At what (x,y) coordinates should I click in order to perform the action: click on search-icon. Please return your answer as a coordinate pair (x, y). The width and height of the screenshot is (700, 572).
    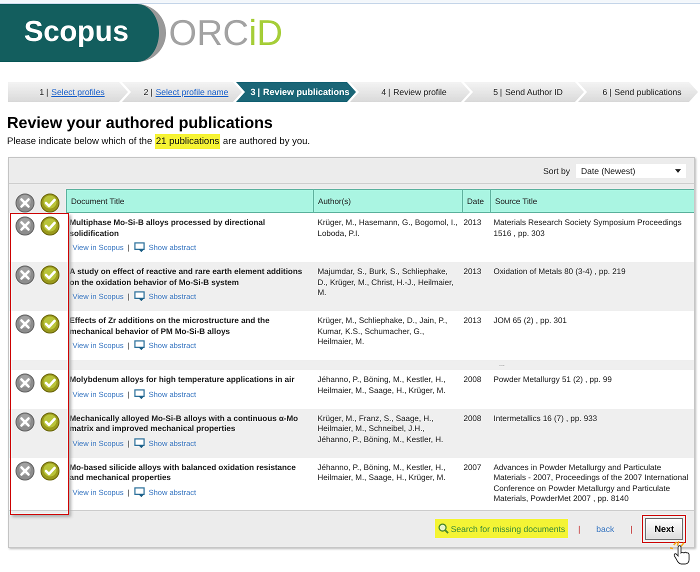
    Looking at the image, I should click on (443, 528).